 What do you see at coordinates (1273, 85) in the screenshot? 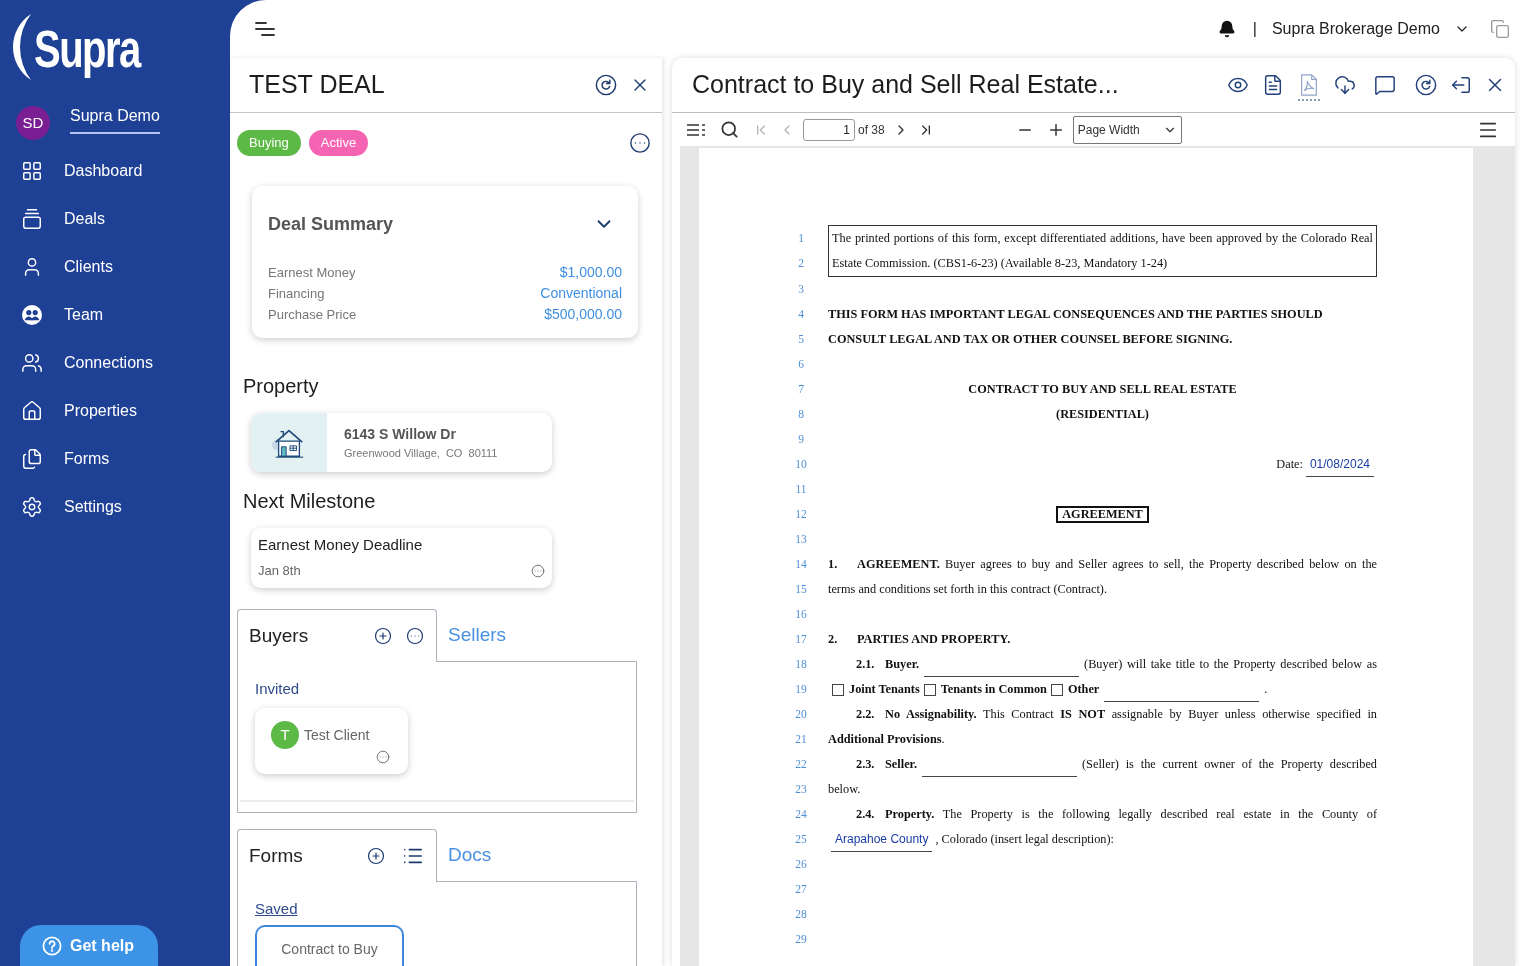
I see `document-icon` at bounding box center [1273, 85].